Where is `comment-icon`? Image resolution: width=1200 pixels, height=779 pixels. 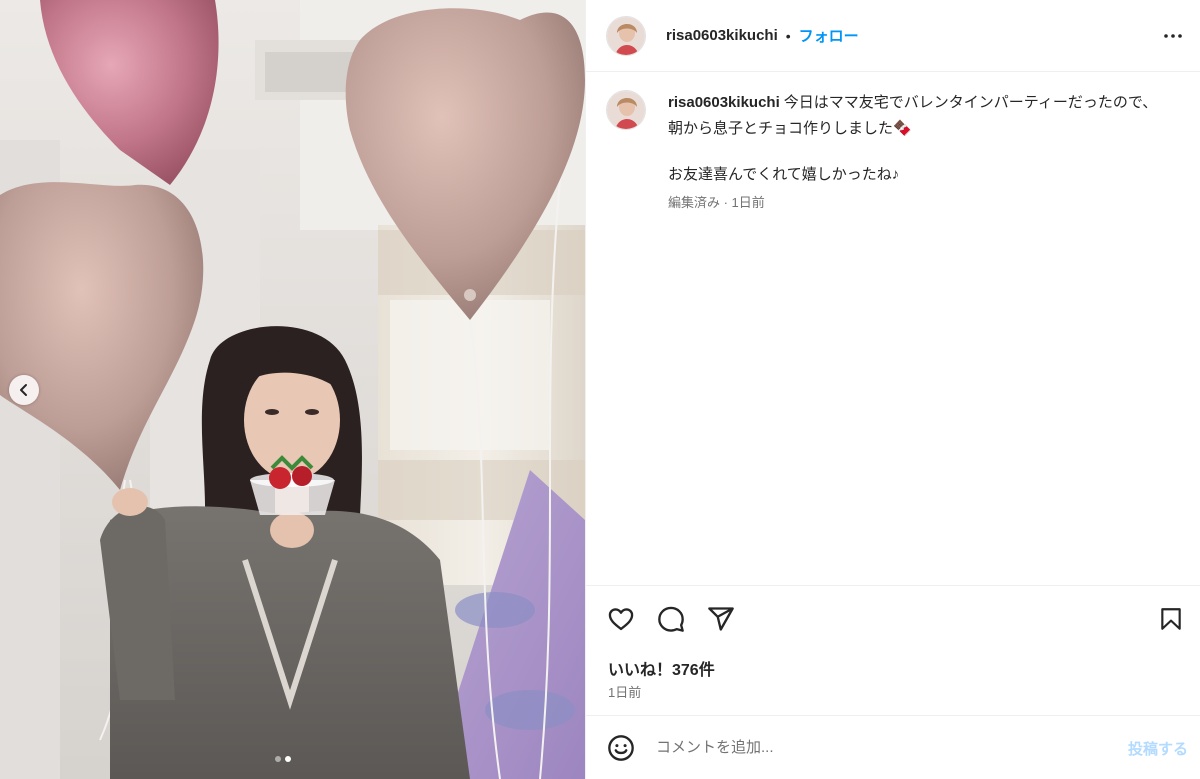
comment-icon is located at coordinates (671, 619).